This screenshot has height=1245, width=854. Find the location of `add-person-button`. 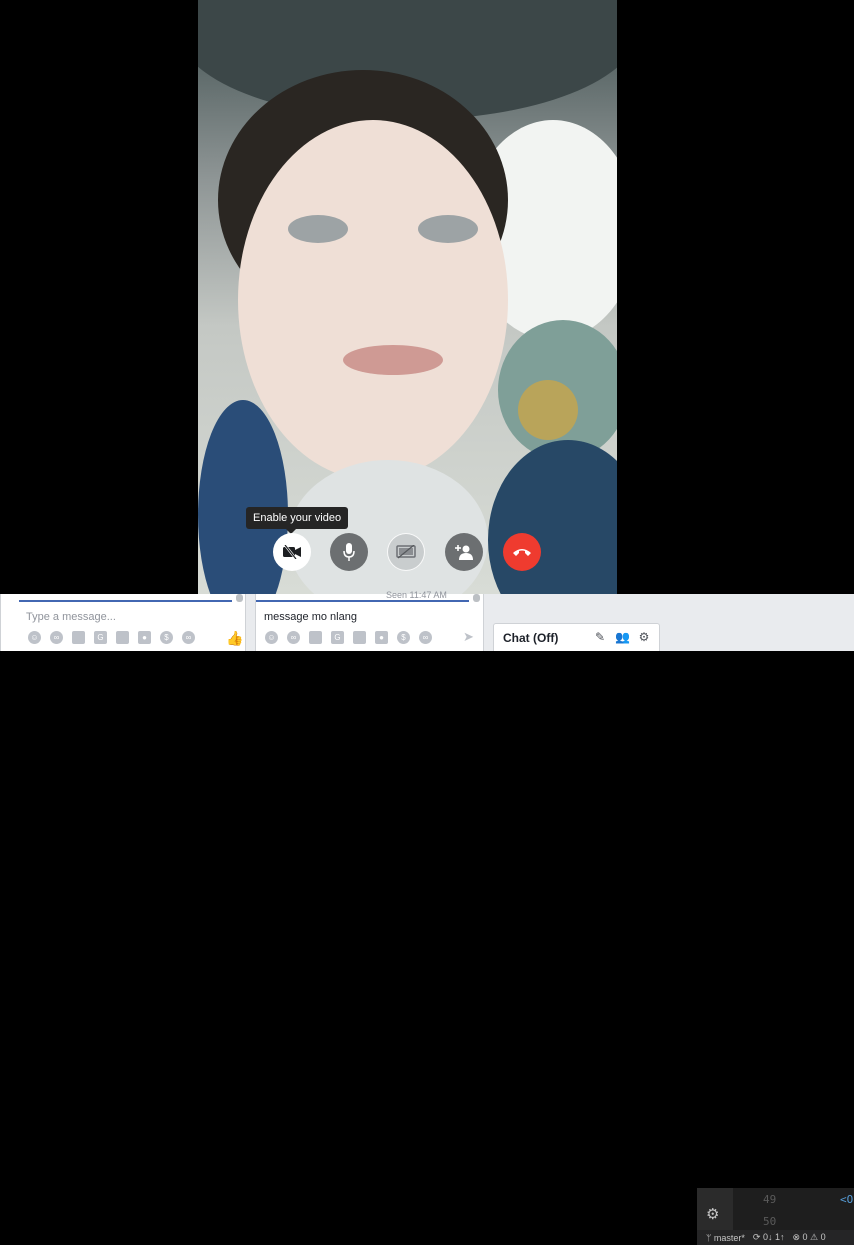

add-person-button is located at coordinates (464, 552).